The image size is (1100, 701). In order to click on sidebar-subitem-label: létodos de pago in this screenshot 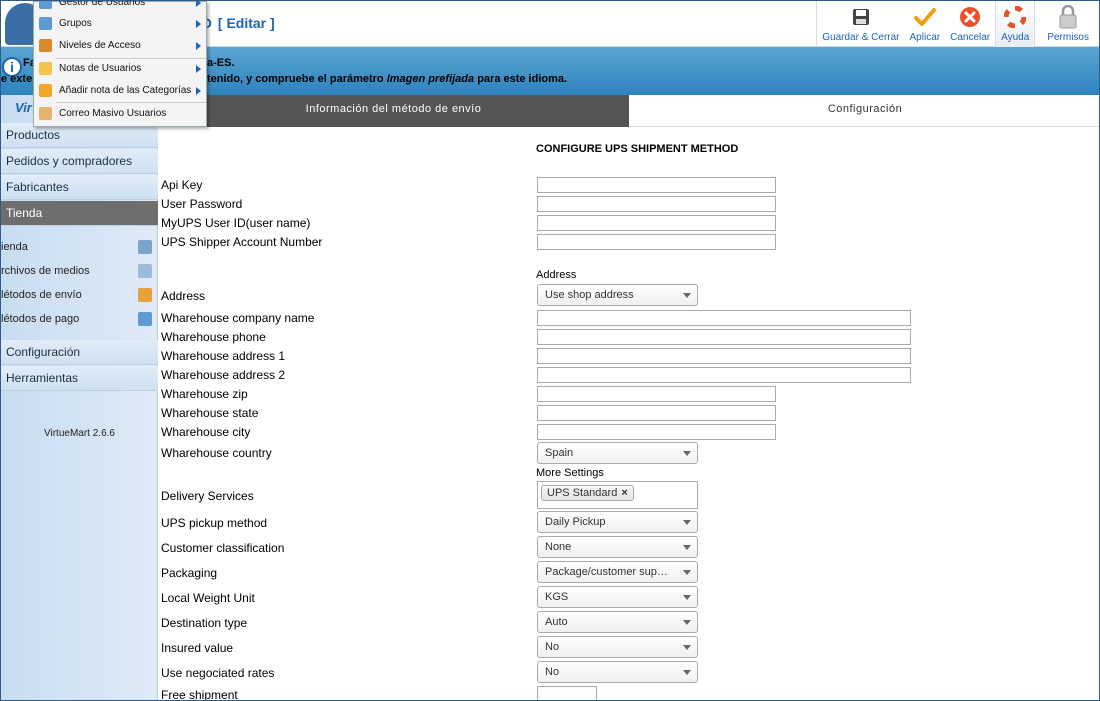, I will do `click(40, 319)`.